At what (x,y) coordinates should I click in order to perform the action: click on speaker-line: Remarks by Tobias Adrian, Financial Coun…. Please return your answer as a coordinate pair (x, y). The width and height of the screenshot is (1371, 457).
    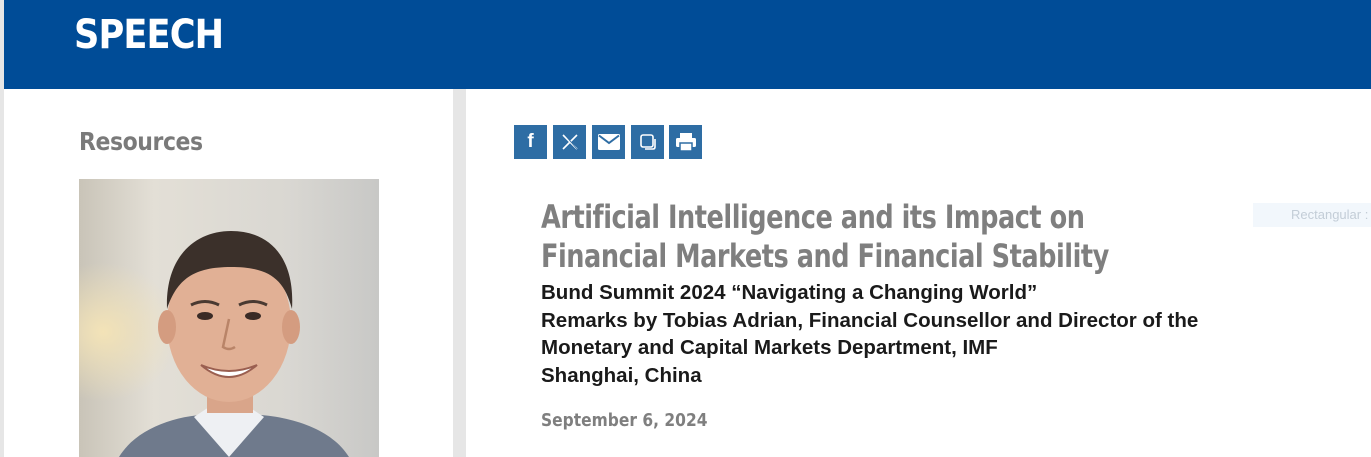
    Looking at the image, I should click on (870, 320).